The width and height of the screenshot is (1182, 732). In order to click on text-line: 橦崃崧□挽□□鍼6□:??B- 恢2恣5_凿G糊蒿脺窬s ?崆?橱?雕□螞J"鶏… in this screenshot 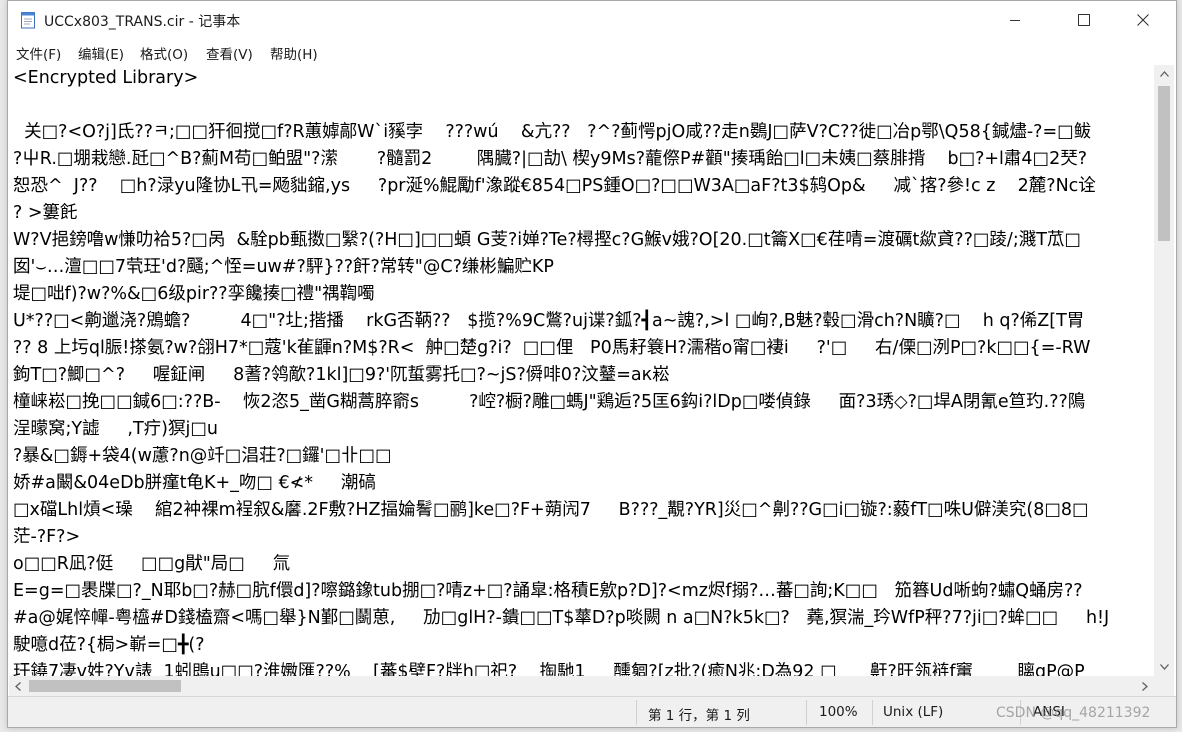, I will do `click(549, 402)`.